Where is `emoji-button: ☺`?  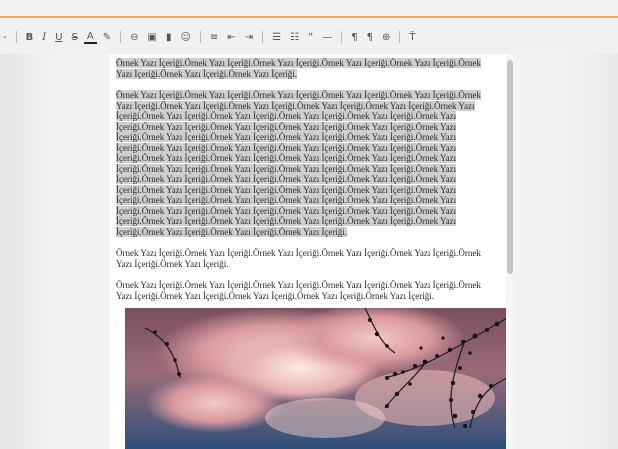 emoji-button: ☺ is located at coordinates (185, 37).